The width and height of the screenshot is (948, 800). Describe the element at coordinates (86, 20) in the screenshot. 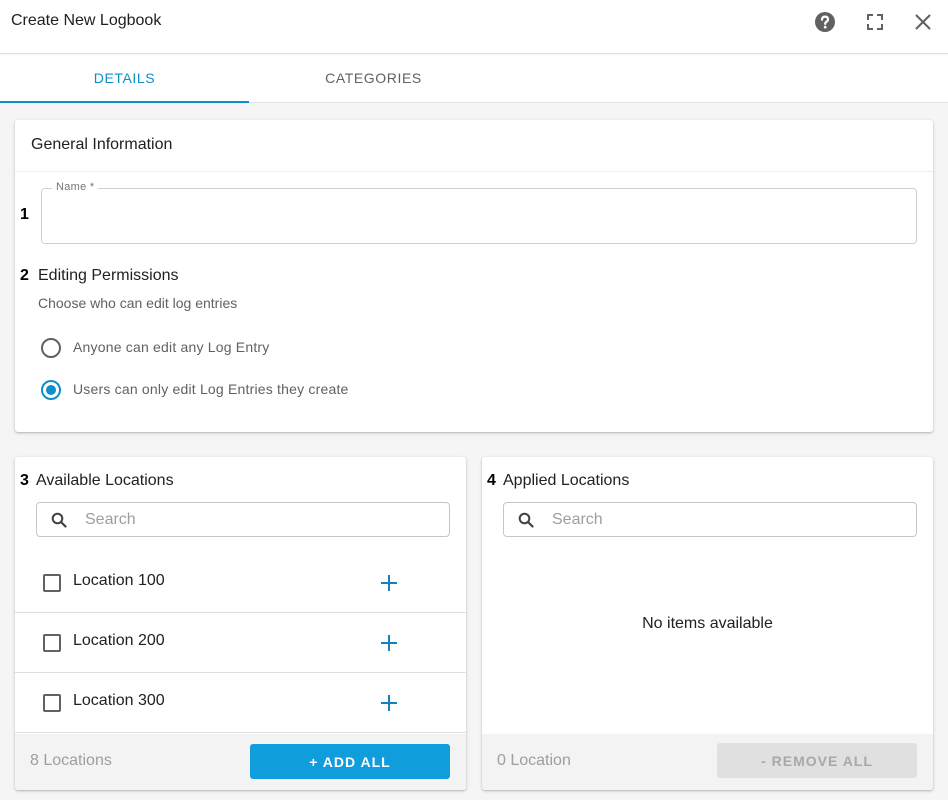

I see `dialog-title: Create New Logbook` at that location.